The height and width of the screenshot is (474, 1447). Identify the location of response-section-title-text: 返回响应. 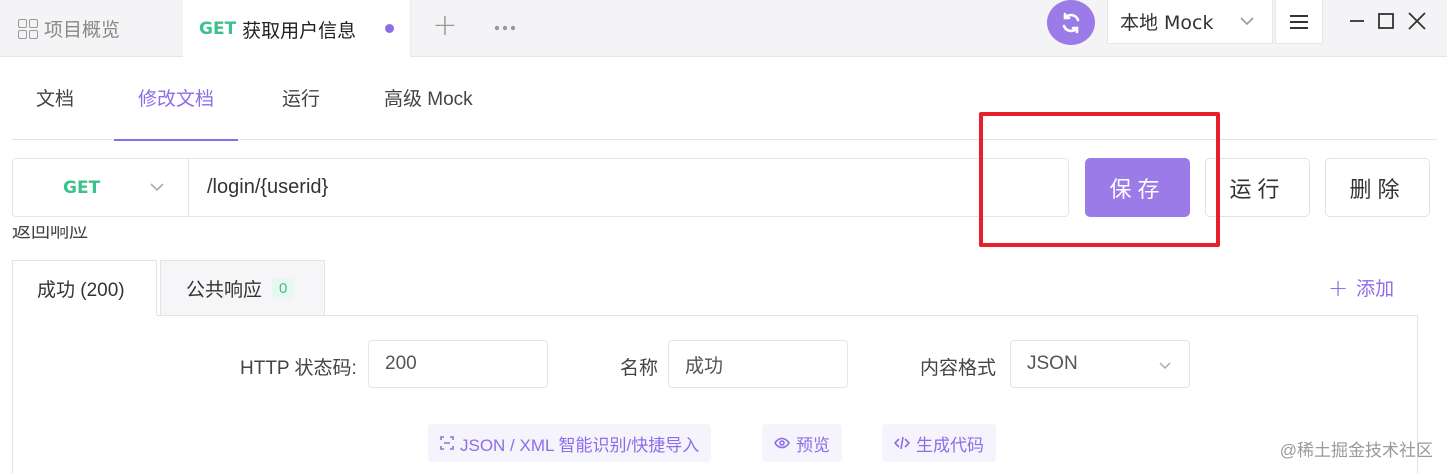
(50, 233).